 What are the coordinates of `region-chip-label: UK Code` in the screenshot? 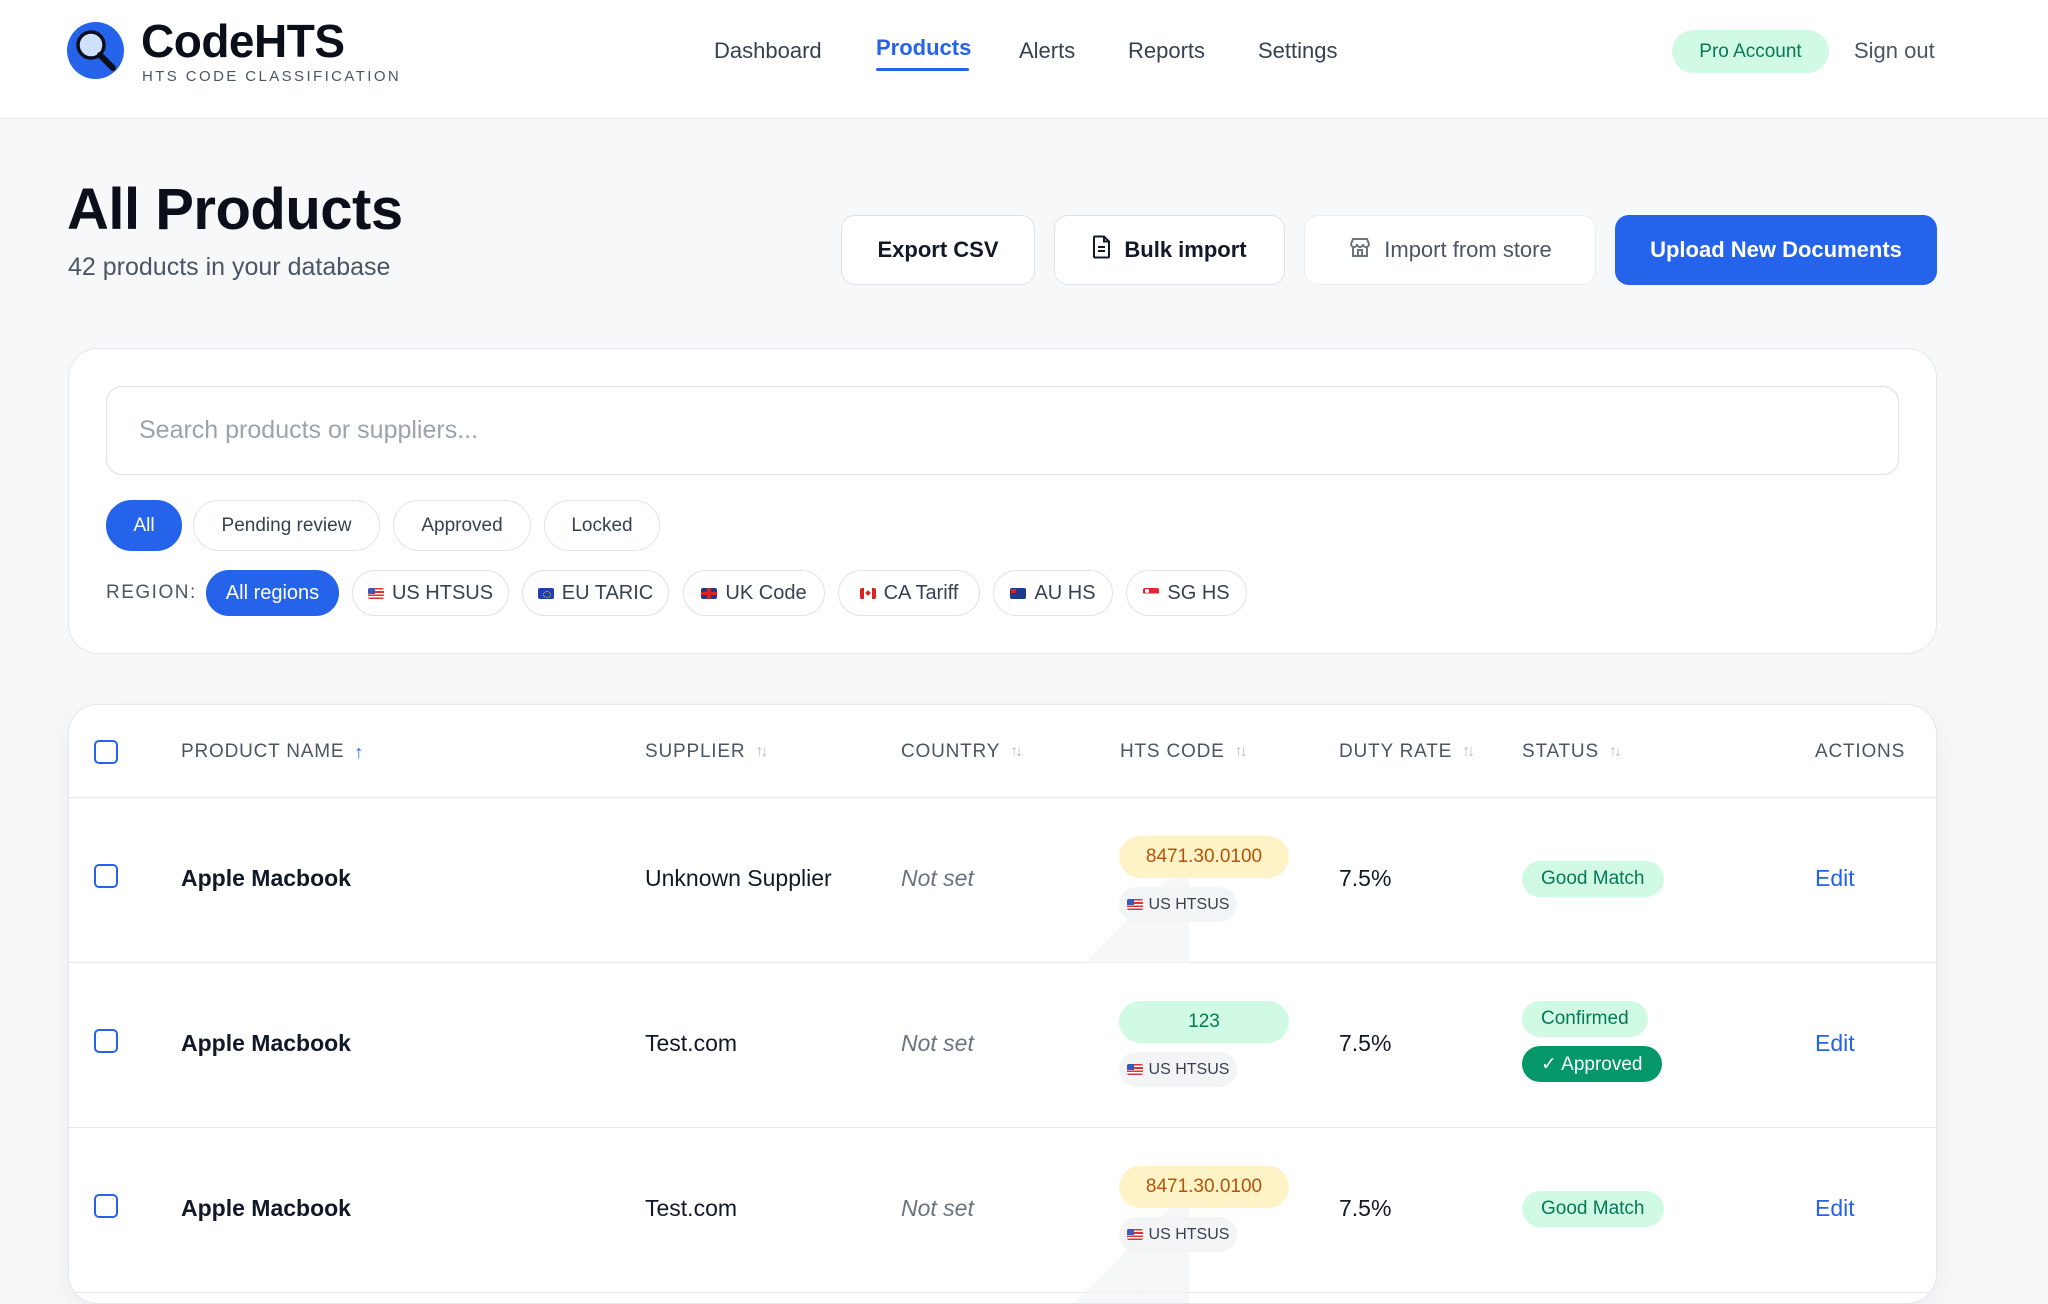 It's located at (766, 592).